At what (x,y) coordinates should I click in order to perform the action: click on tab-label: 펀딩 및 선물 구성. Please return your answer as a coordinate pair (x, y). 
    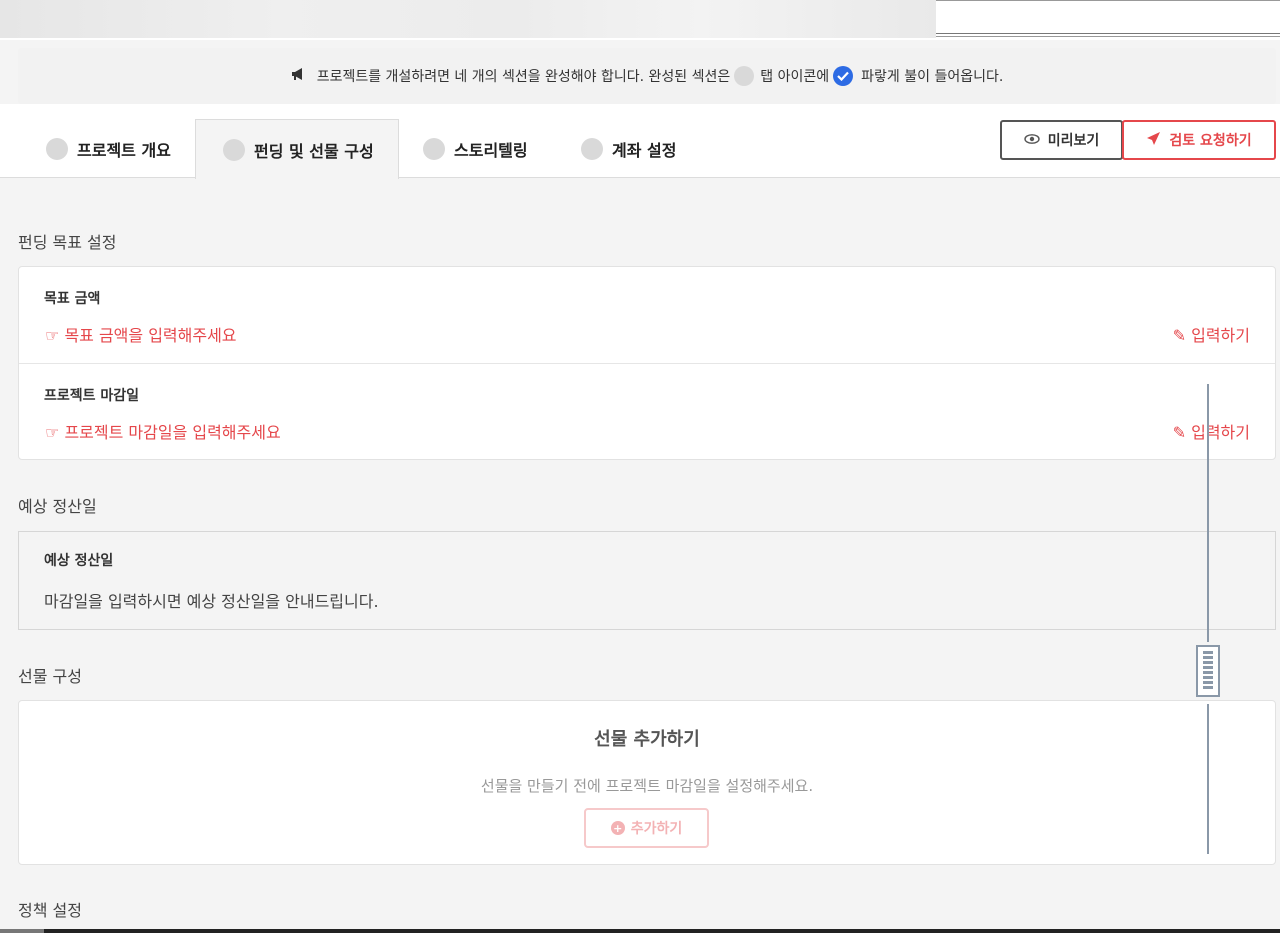
    Looking at the image, I should click on (314, 151).